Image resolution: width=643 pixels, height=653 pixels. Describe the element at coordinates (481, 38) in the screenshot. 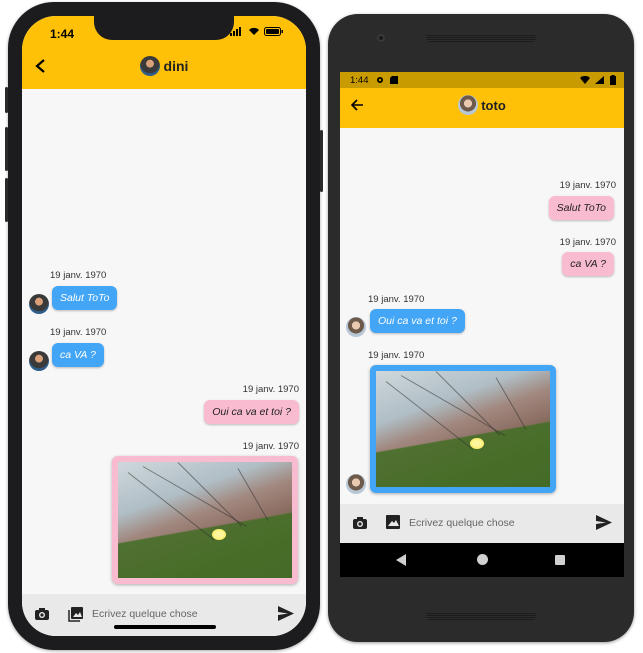

I see `top-speaker` at that location.